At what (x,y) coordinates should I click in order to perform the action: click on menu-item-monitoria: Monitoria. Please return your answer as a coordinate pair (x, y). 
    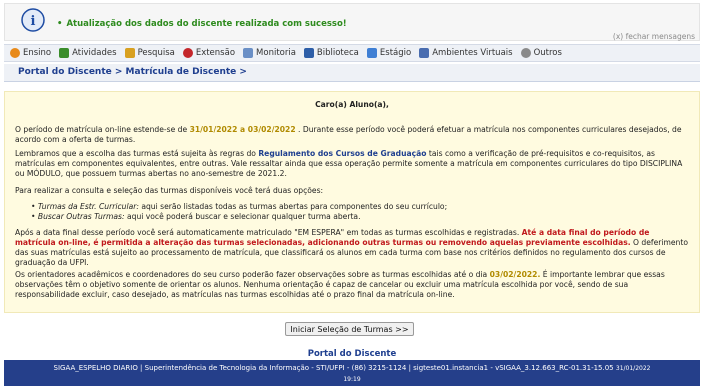
    Looking at the image, I should click on (269, 53).